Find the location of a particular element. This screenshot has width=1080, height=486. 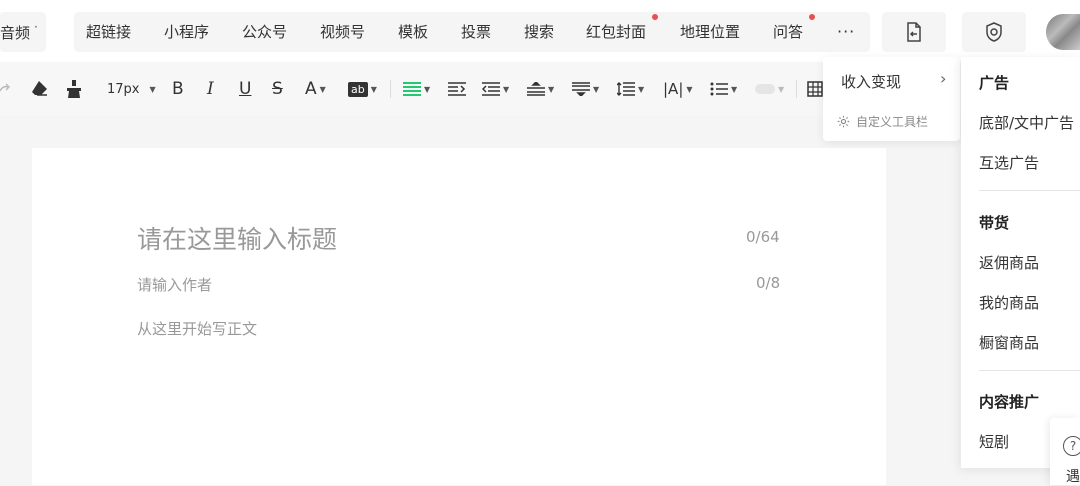

background-color-select: ab ▼ is located at coordinates (362, 89).